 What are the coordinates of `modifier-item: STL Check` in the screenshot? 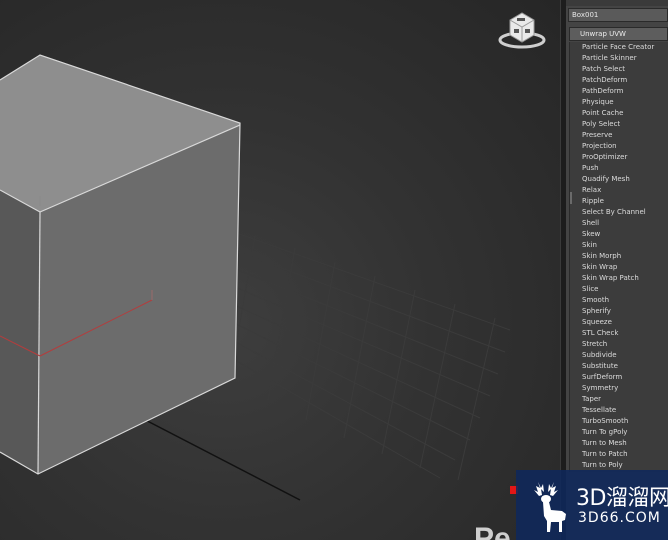 It's located at (619, 333).